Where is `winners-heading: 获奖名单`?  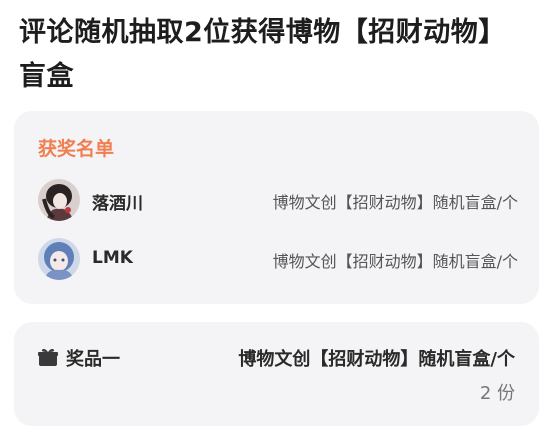
winners-heading: 获奖名单 is located at coordinates (76, 149).